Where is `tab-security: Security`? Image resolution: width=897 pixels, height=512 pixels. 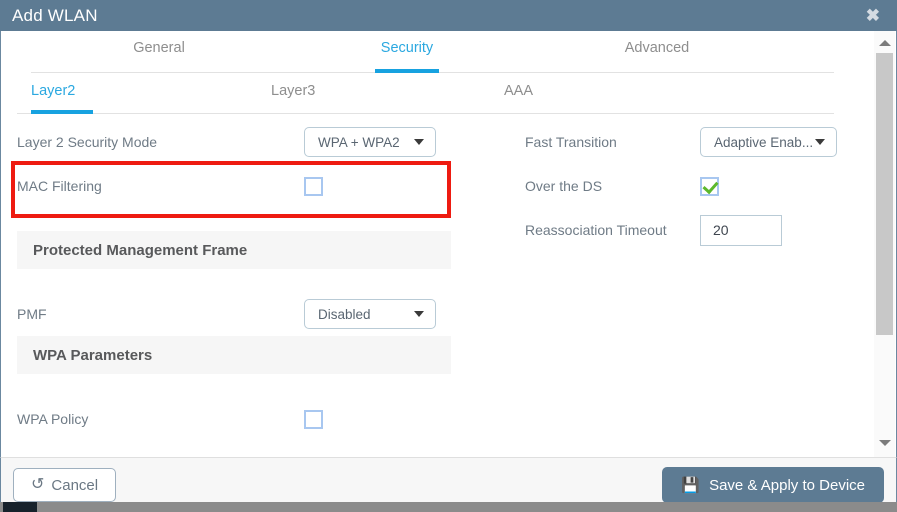
tab-security: Security is located at coordinates (407, 56).